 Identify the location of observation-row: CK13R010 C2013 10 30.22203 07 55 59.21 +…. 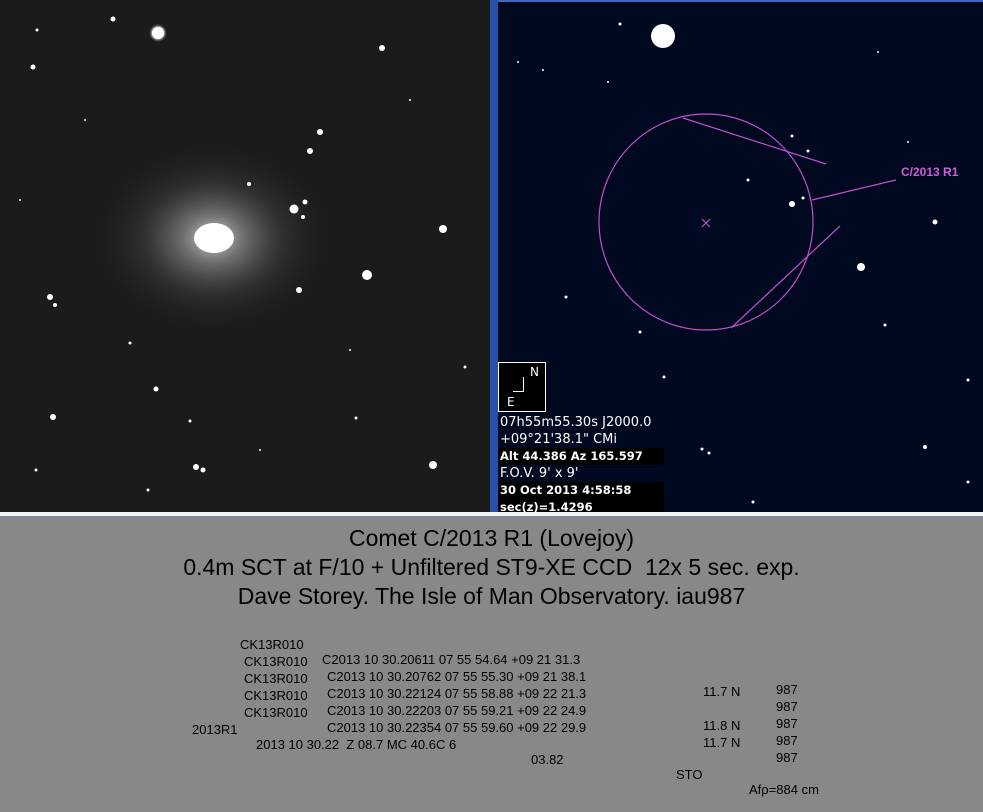
(491, 710).